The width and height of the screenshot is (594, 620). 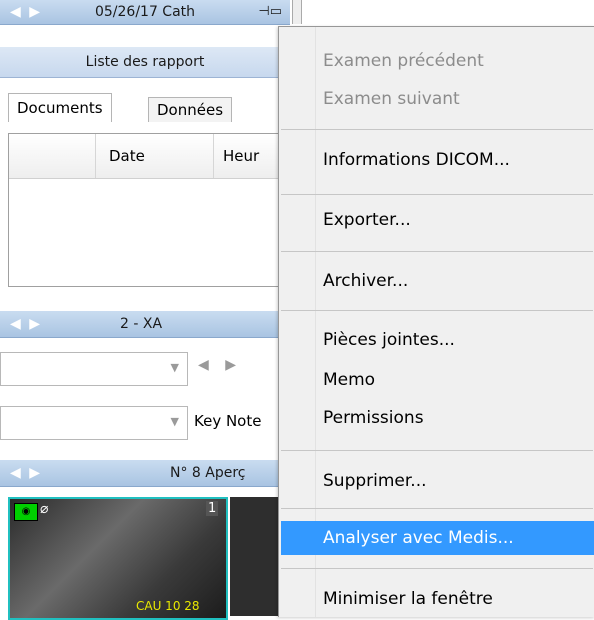 I want to click on thumbnail-number: 1, so click(x=212, y=508).